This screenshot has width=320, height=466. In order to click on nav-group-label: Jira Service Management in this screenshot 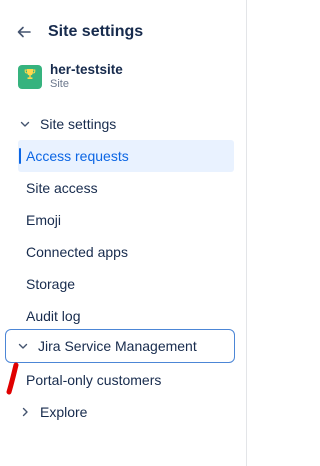, I will do `click(117, 346)`.